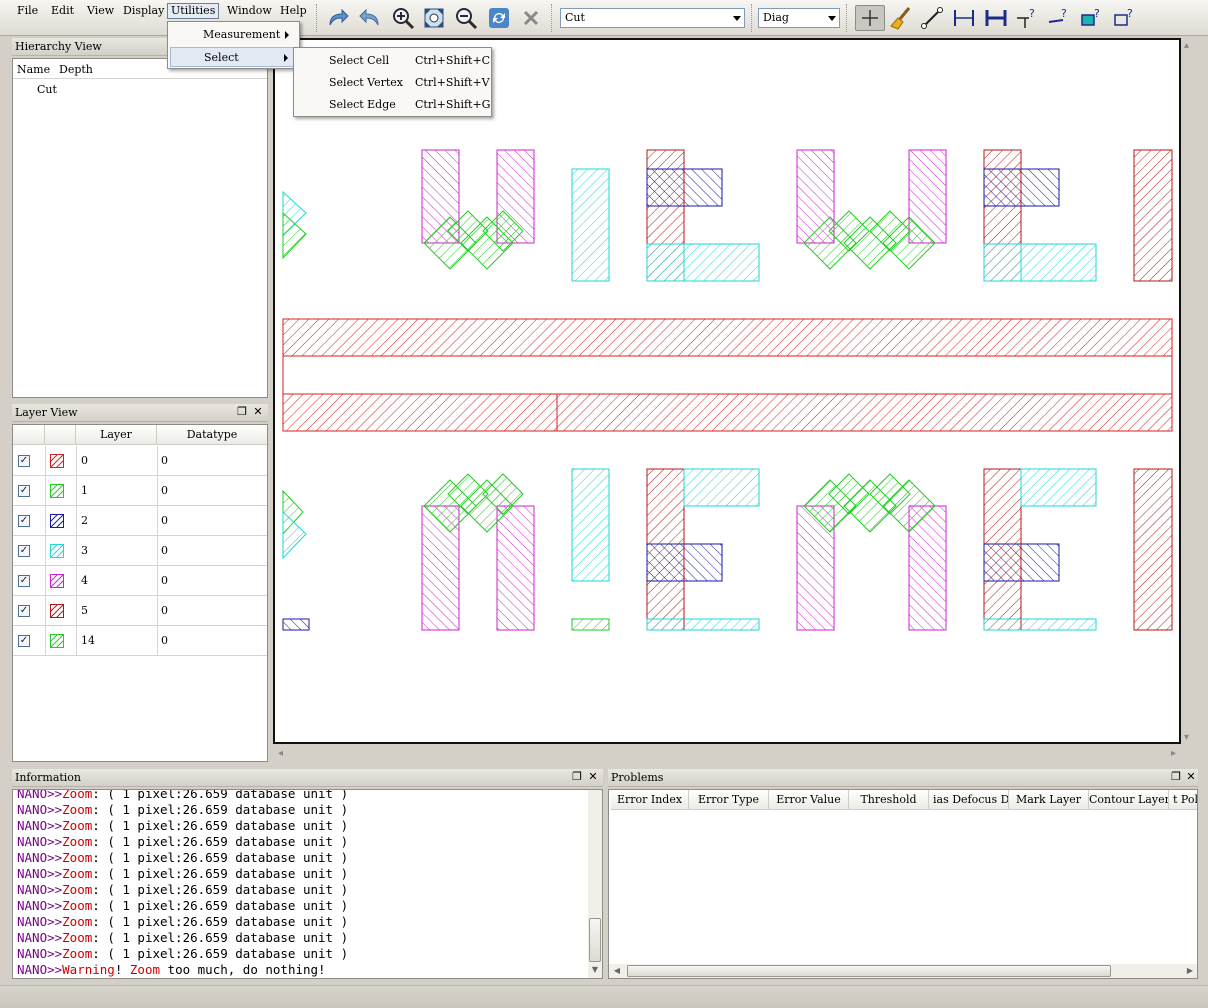  Describe the element at coordinates (393, 61) in the screenshot. I see `menu-item-select-cell: Select Cell Ctrl+Shift+C` at that location.